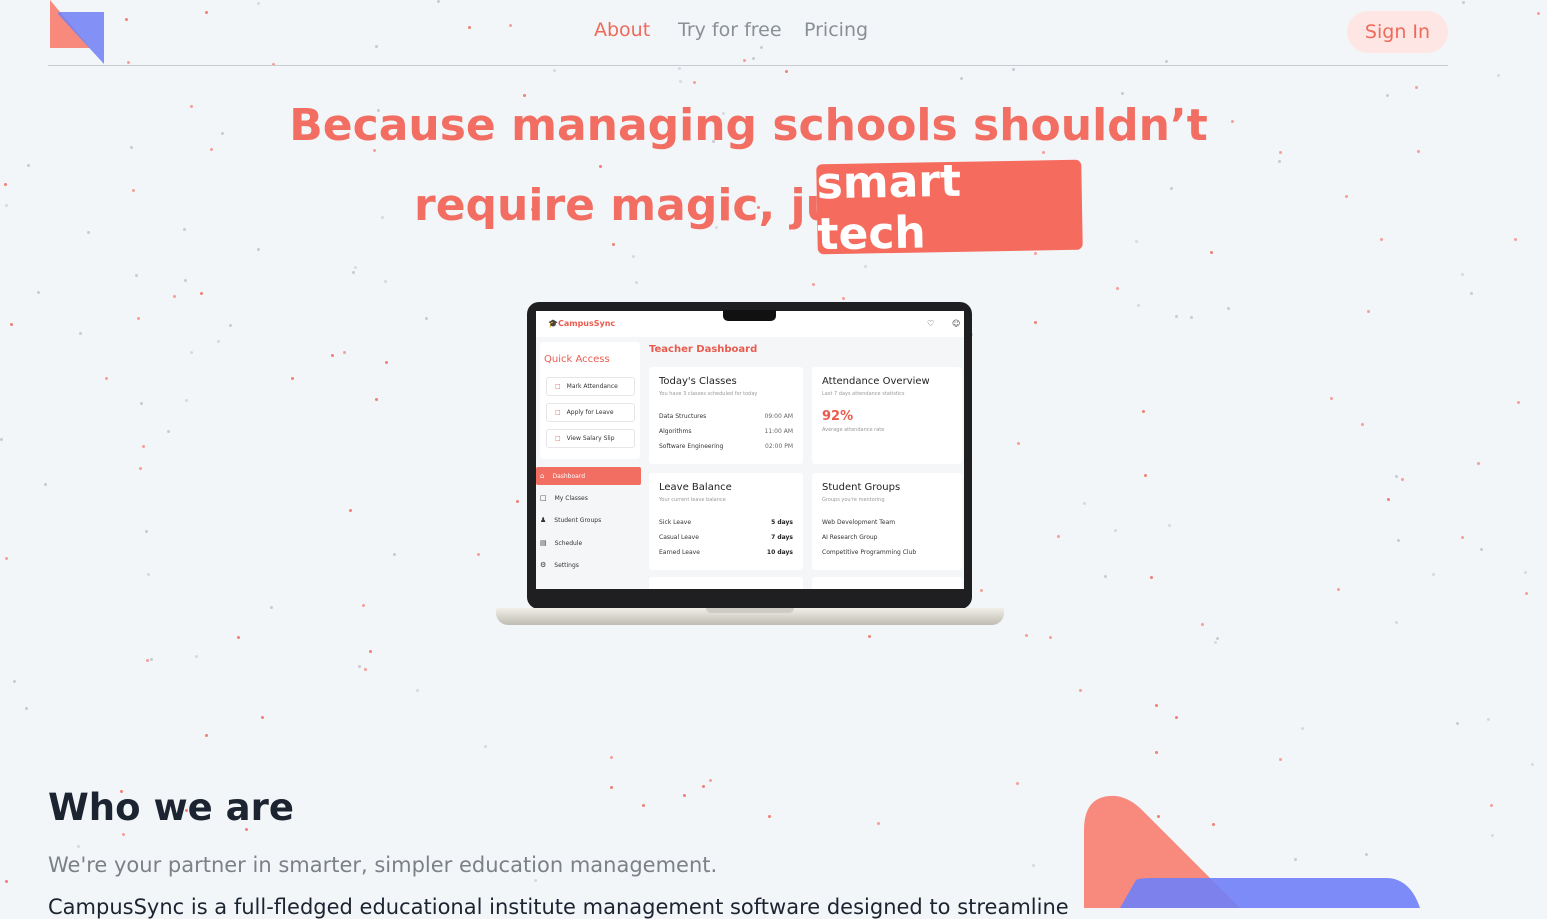  Describe the element at coordinates (692, 500) in the screenshot. I see `card-subtitle: Your current leave balance` at that location.